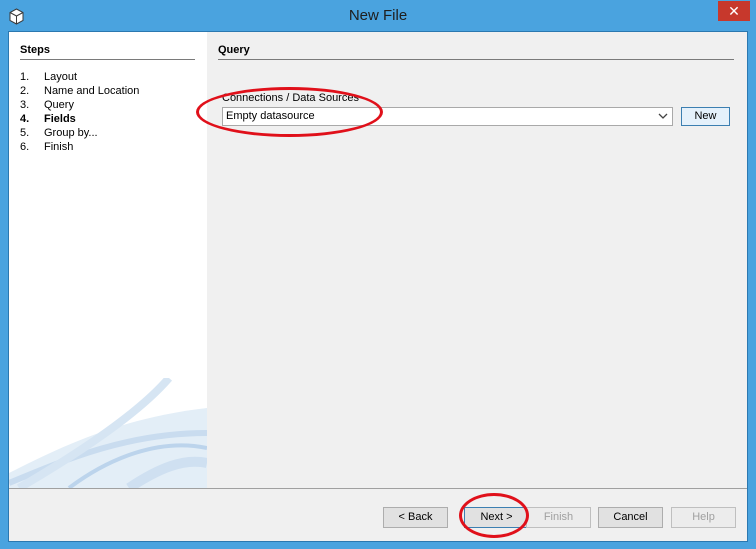  I want to click on step-number: 3., so click(25, 105).